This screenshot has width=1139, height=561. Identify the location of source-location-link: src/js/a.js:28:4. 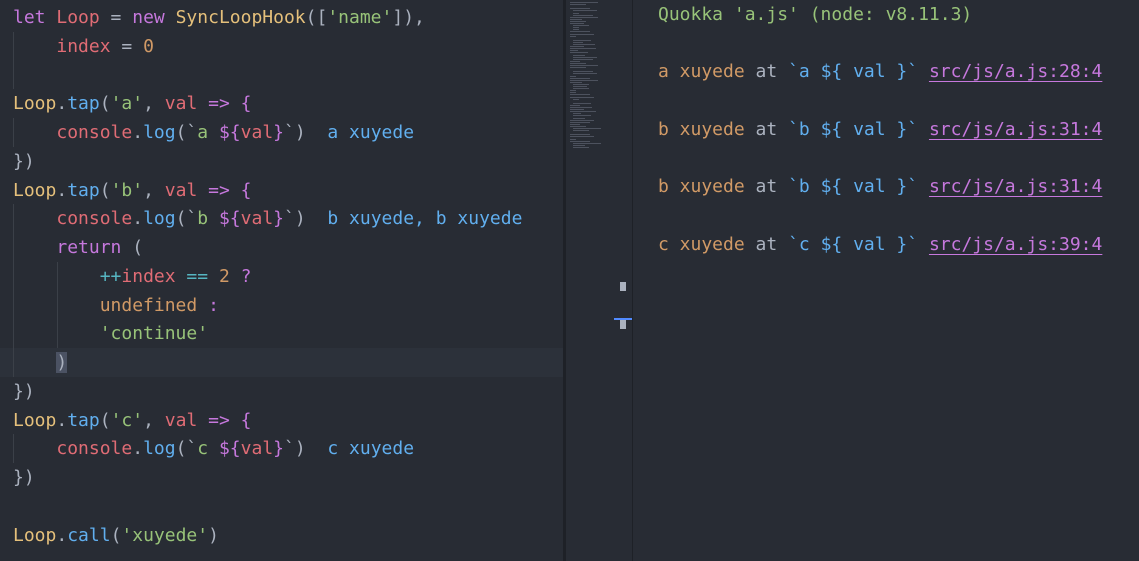
(1015, 71).